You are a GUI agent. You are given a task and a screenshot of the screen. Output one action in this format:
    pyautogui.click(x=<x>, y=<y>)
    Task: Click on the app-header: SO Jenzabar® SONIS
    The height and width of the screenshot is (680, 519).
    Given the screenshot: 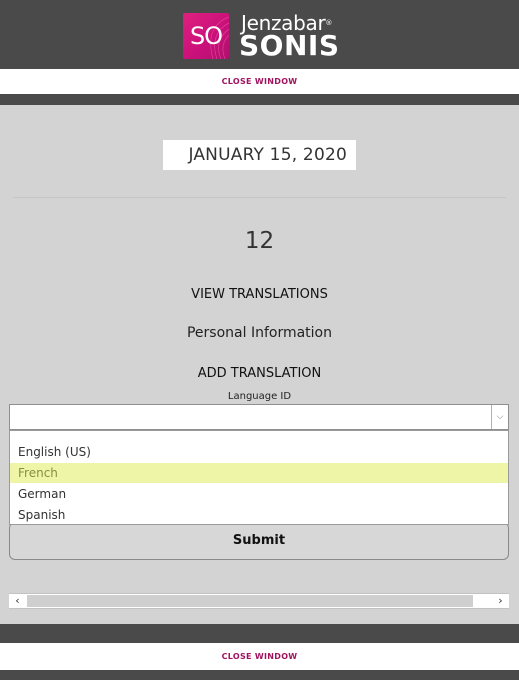 What is the action you would take?
    pyautogui.click(x=259, y=34)
    